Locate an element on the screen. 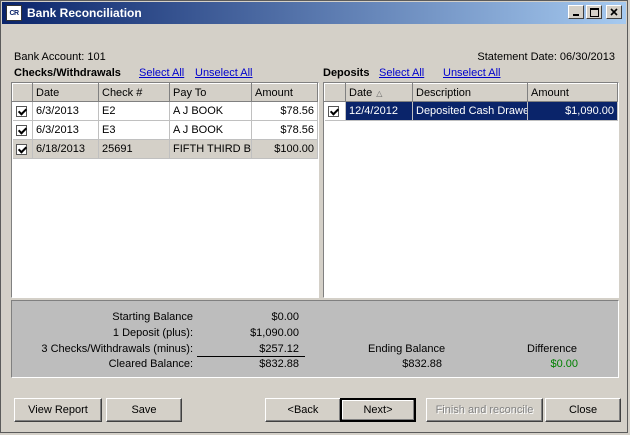 Image resolution: width=630 pixels, height=435 pixels. minimize-icon is located at coordinates (576, 12).